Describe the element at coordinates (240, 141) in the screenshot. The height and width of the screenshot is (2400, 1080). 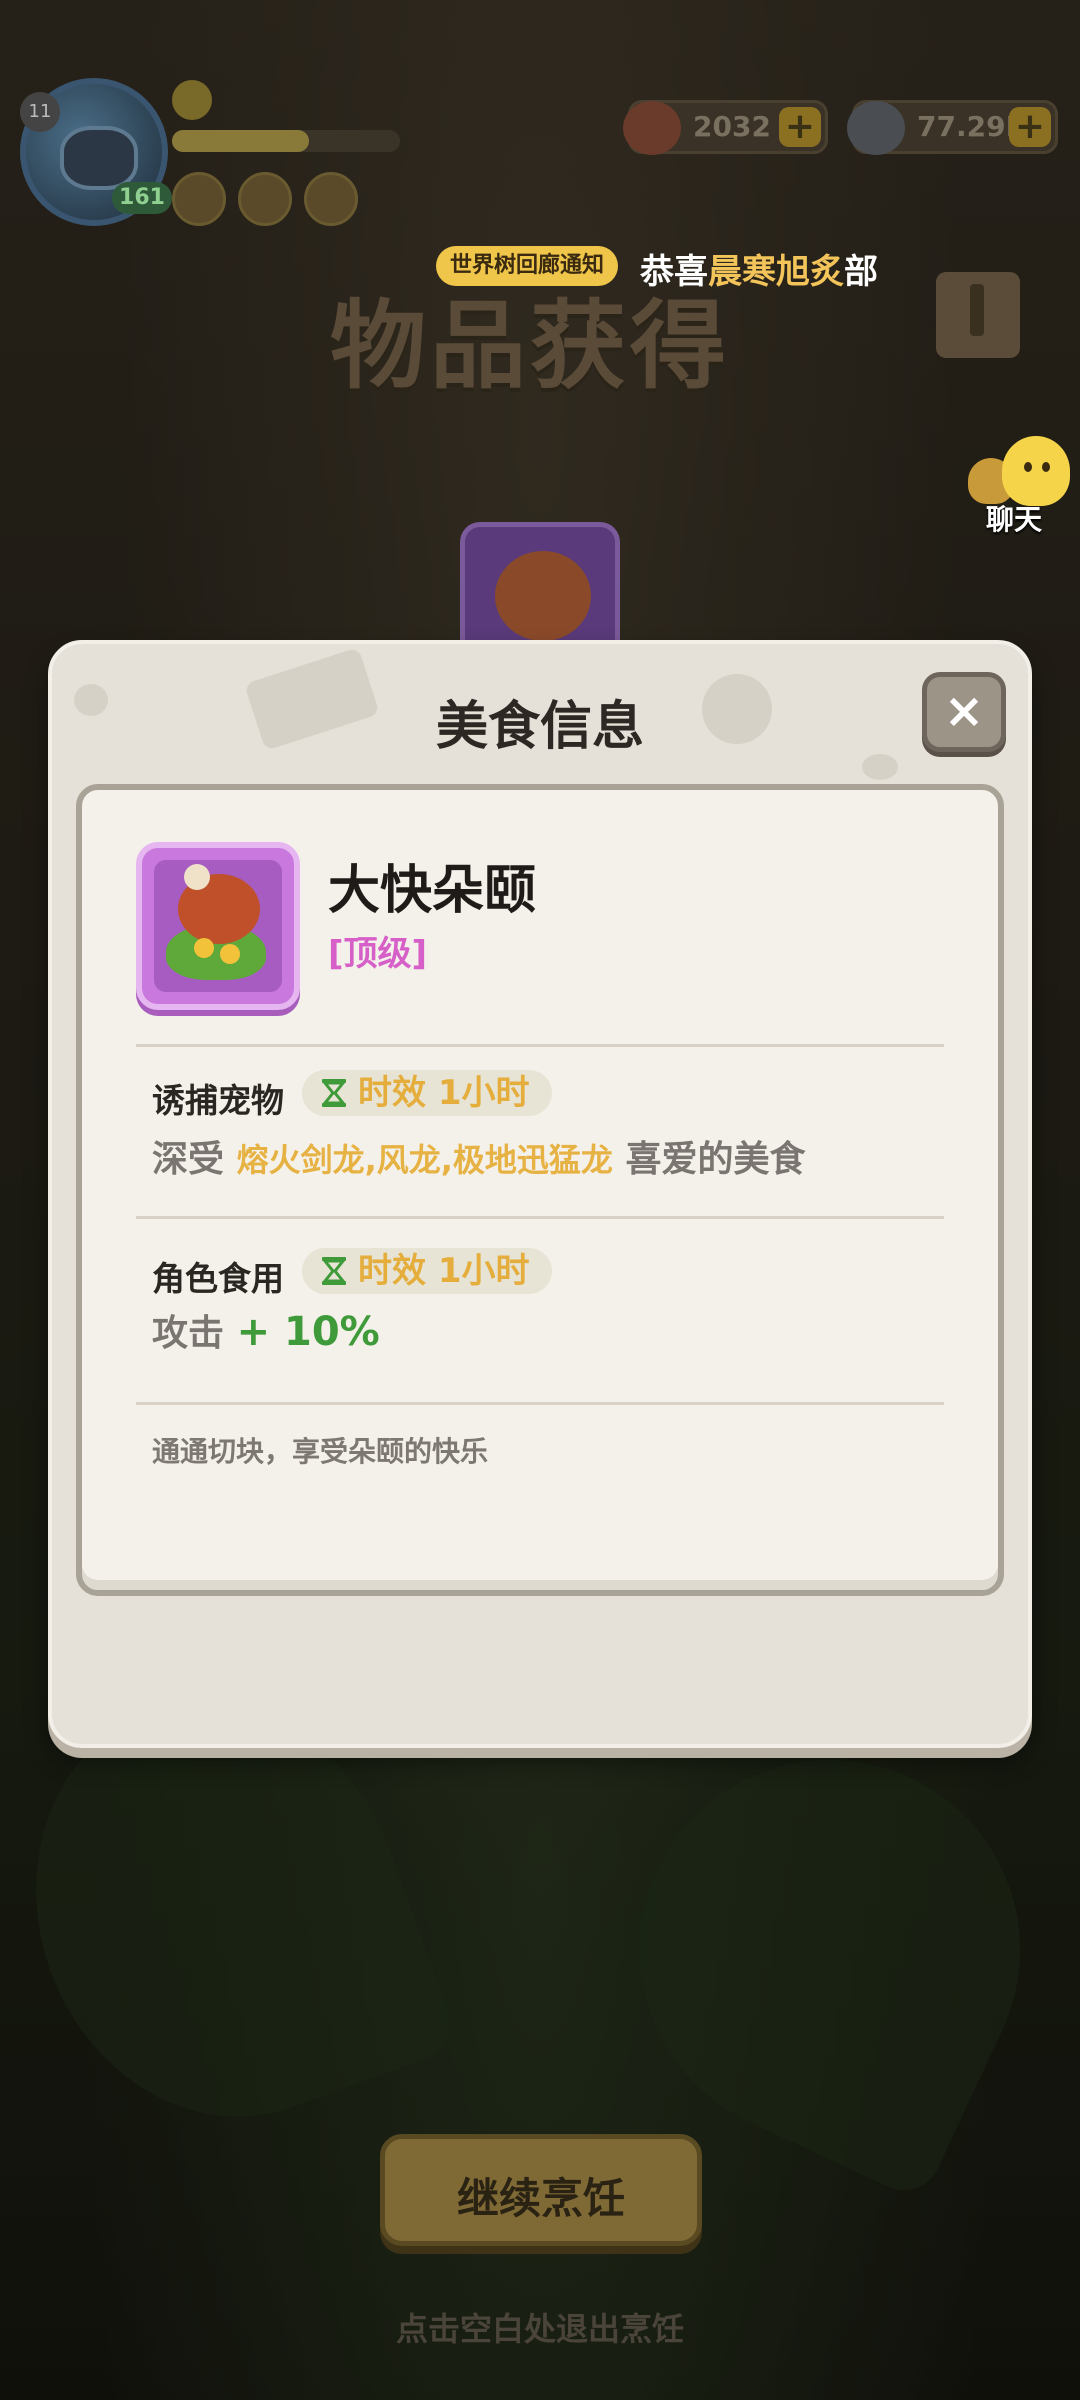
I see `exp-bar-fill` at that location.